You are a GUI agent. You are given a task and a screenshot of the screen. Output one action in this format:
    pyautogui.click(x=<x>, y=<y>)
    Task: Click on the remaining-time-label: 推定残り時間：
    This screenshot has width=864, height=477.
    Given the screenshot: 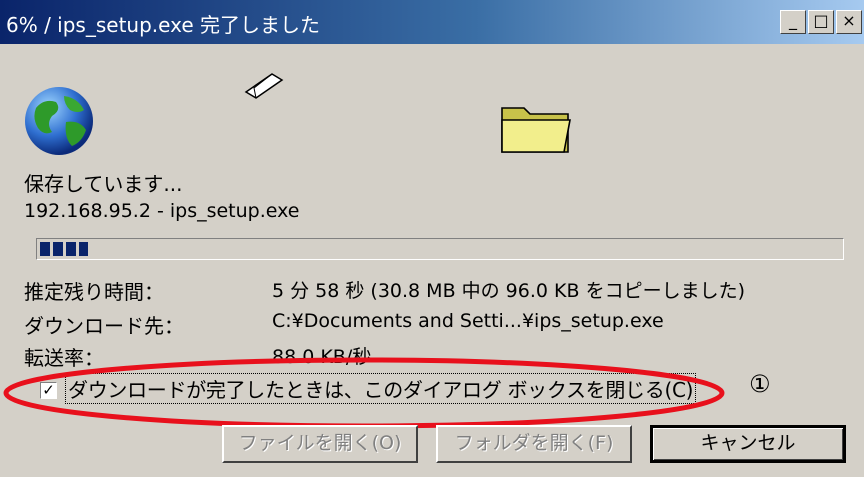 What is the action you would take?
    pyautogui.click(x=94, y=292)
    